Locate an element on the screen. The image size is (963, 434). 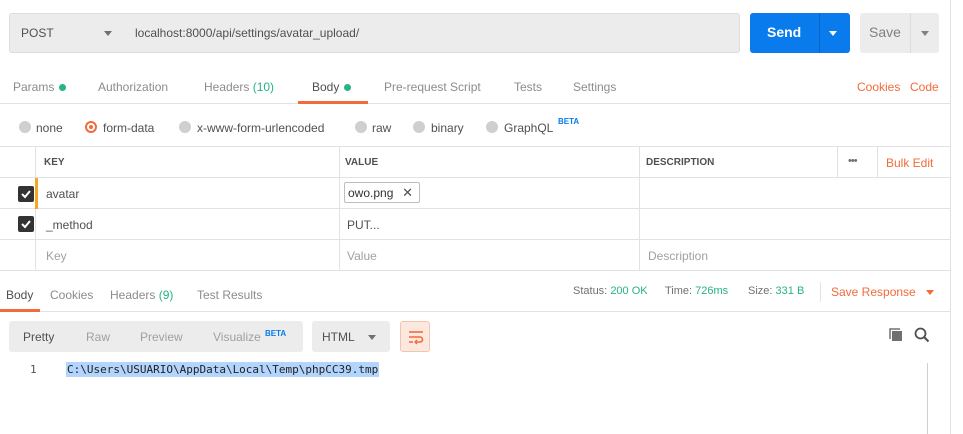
file-chip: owo.png ✕ is located at coordinates (382, 192).